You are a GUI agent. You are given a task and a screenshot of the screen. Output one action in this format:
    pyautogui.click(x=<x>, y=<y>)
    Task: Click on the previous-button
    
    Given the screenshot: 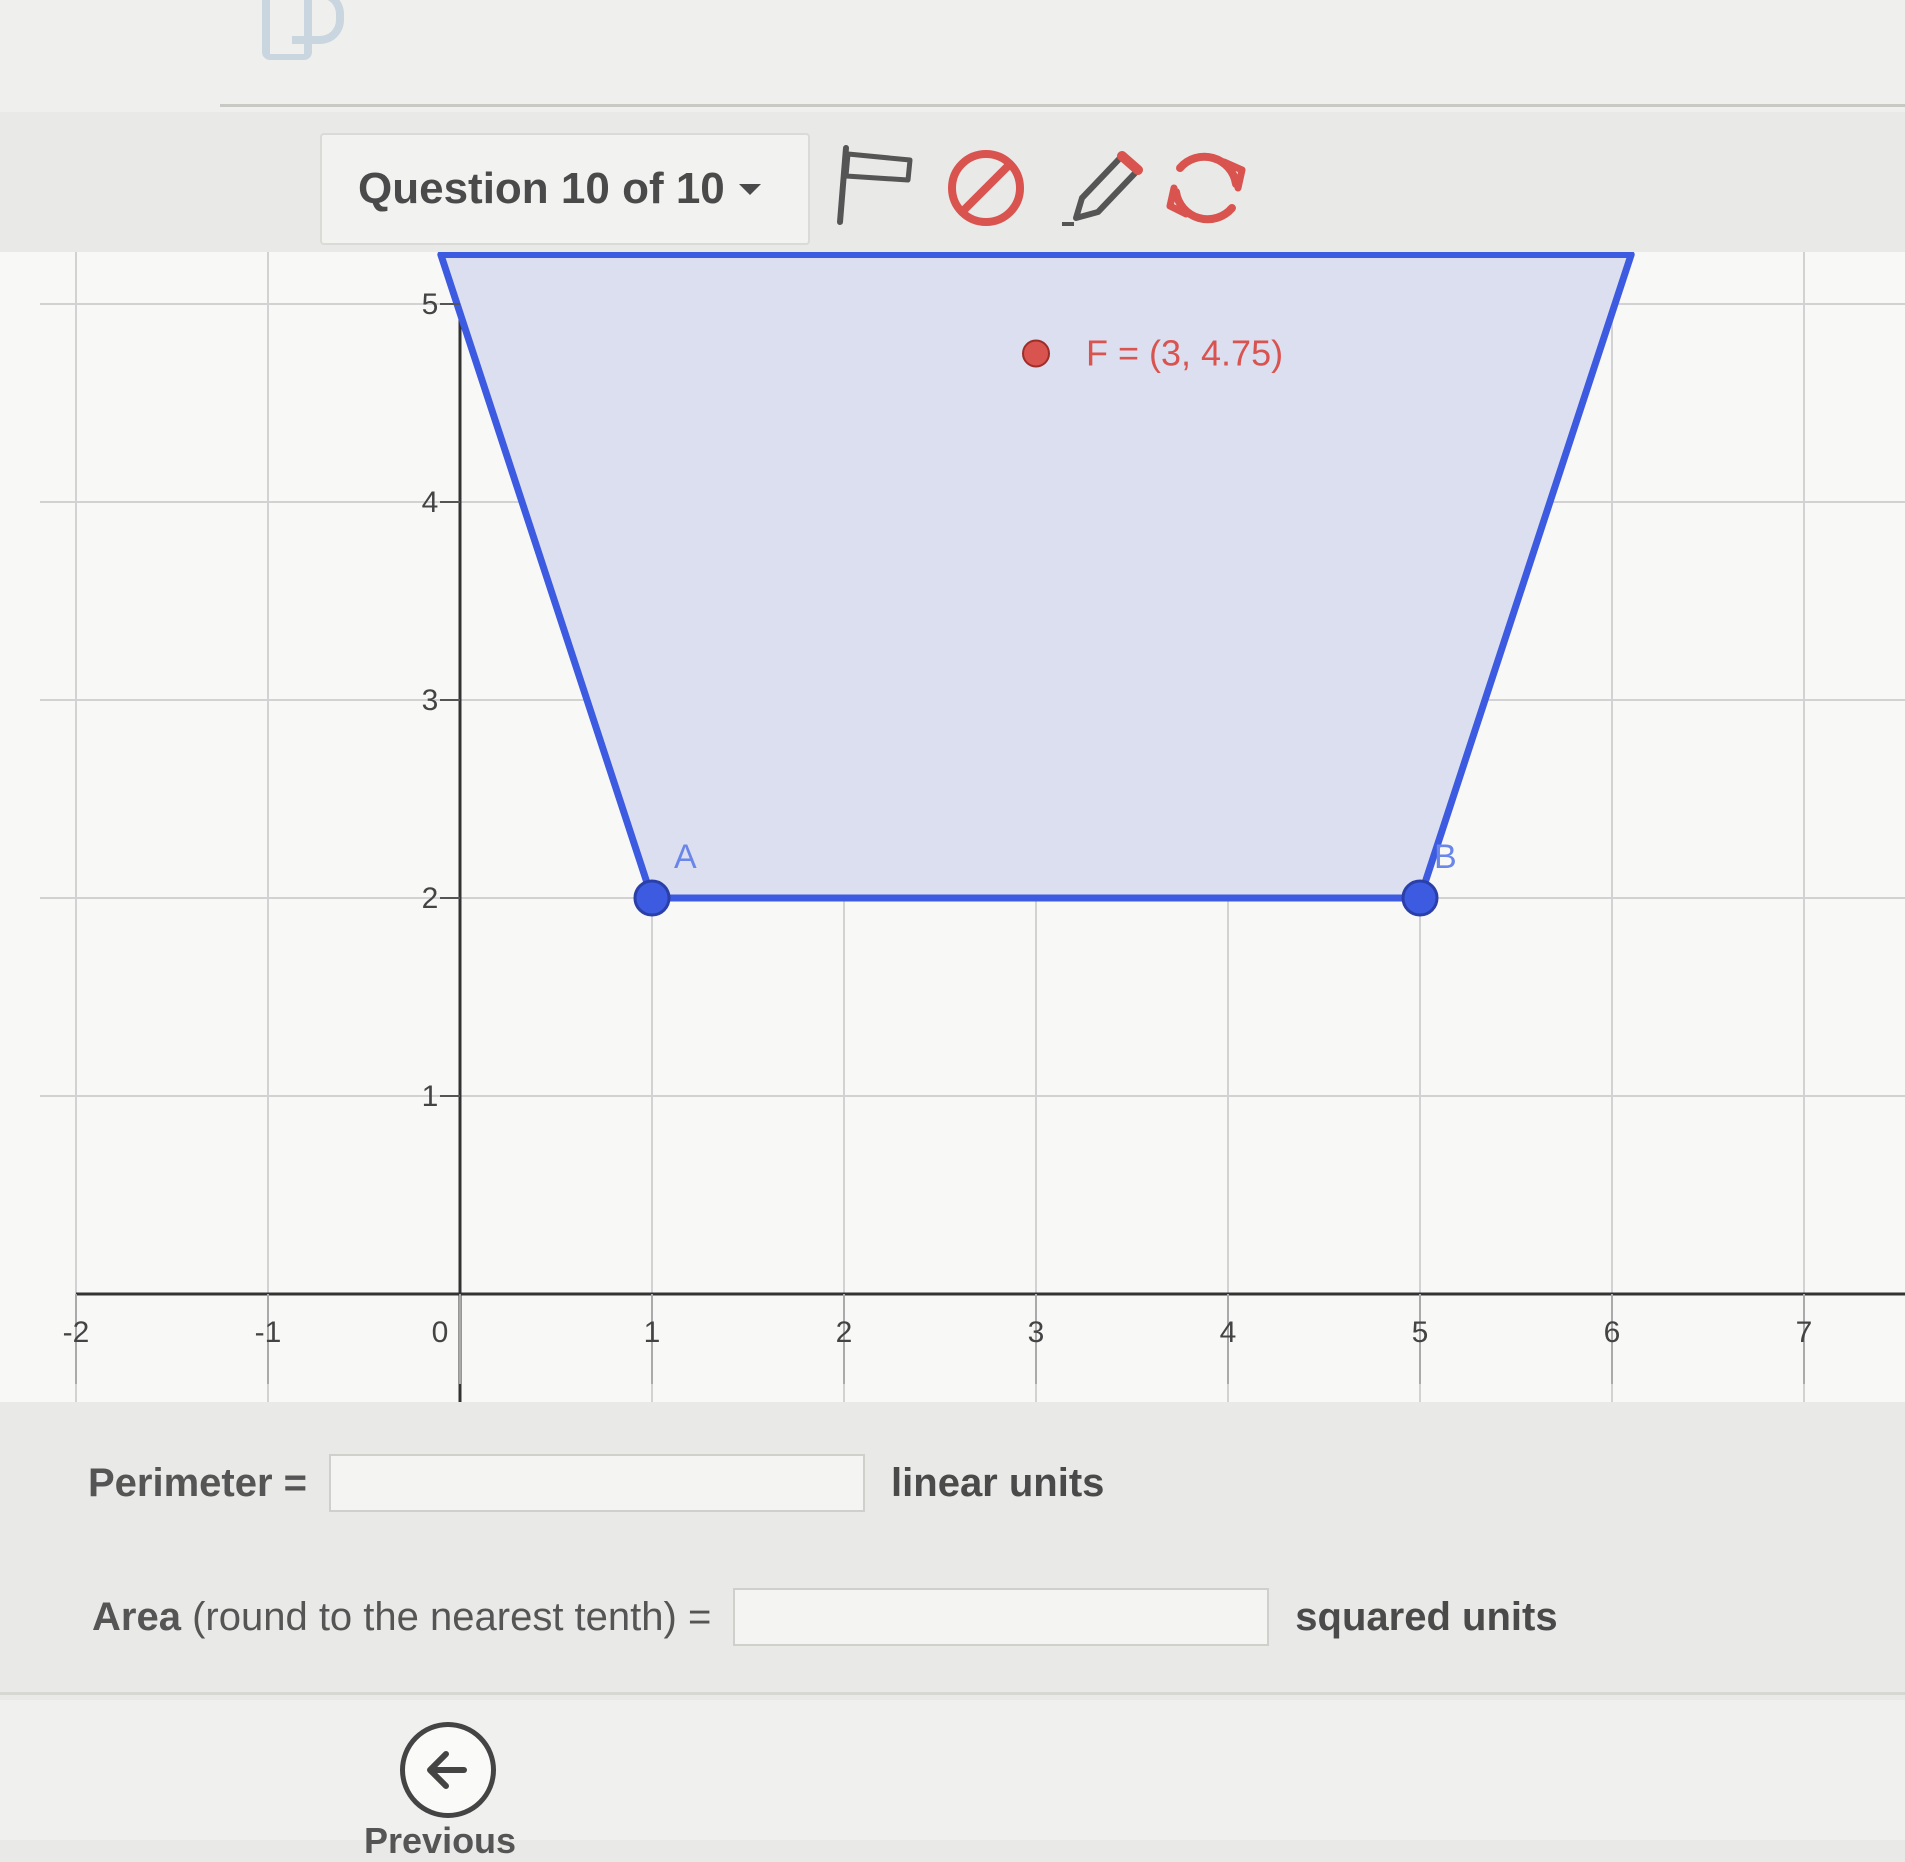 What is the action you would take?
    pyautogui.click(x=448, y=1770)
    